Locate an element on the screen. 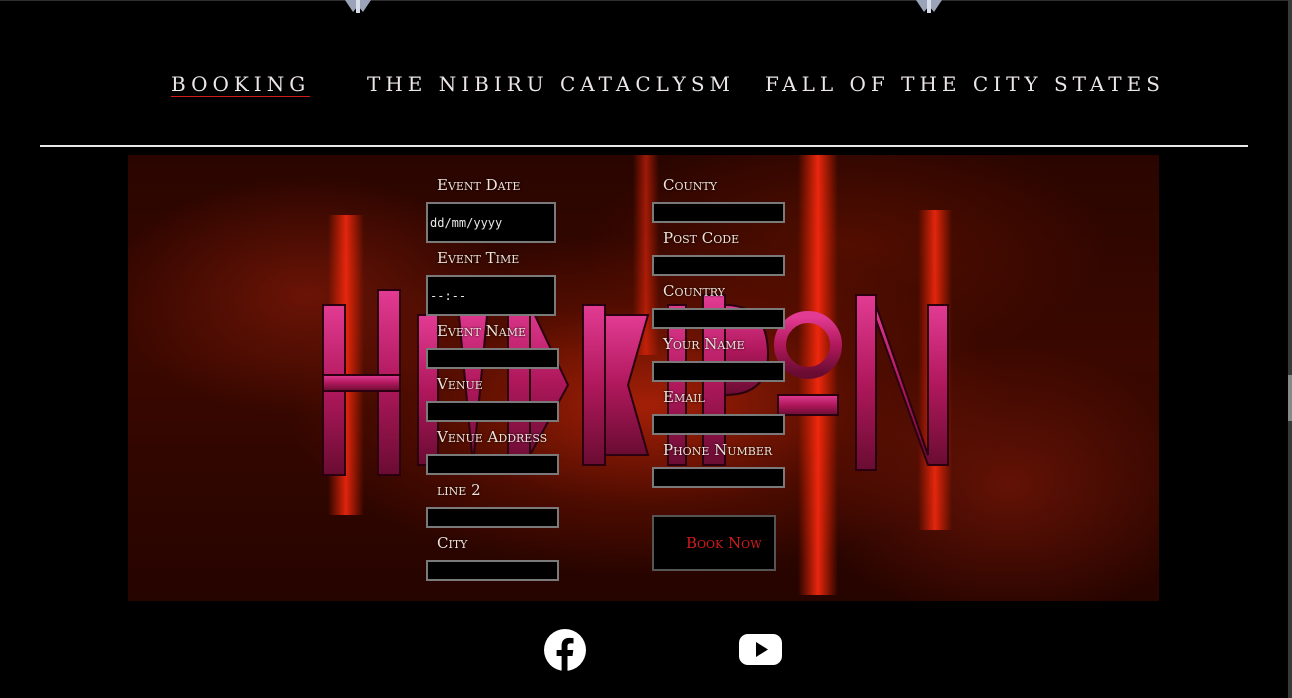 The image size is (1292, 698). email-input is located at coordinates (718, 424).